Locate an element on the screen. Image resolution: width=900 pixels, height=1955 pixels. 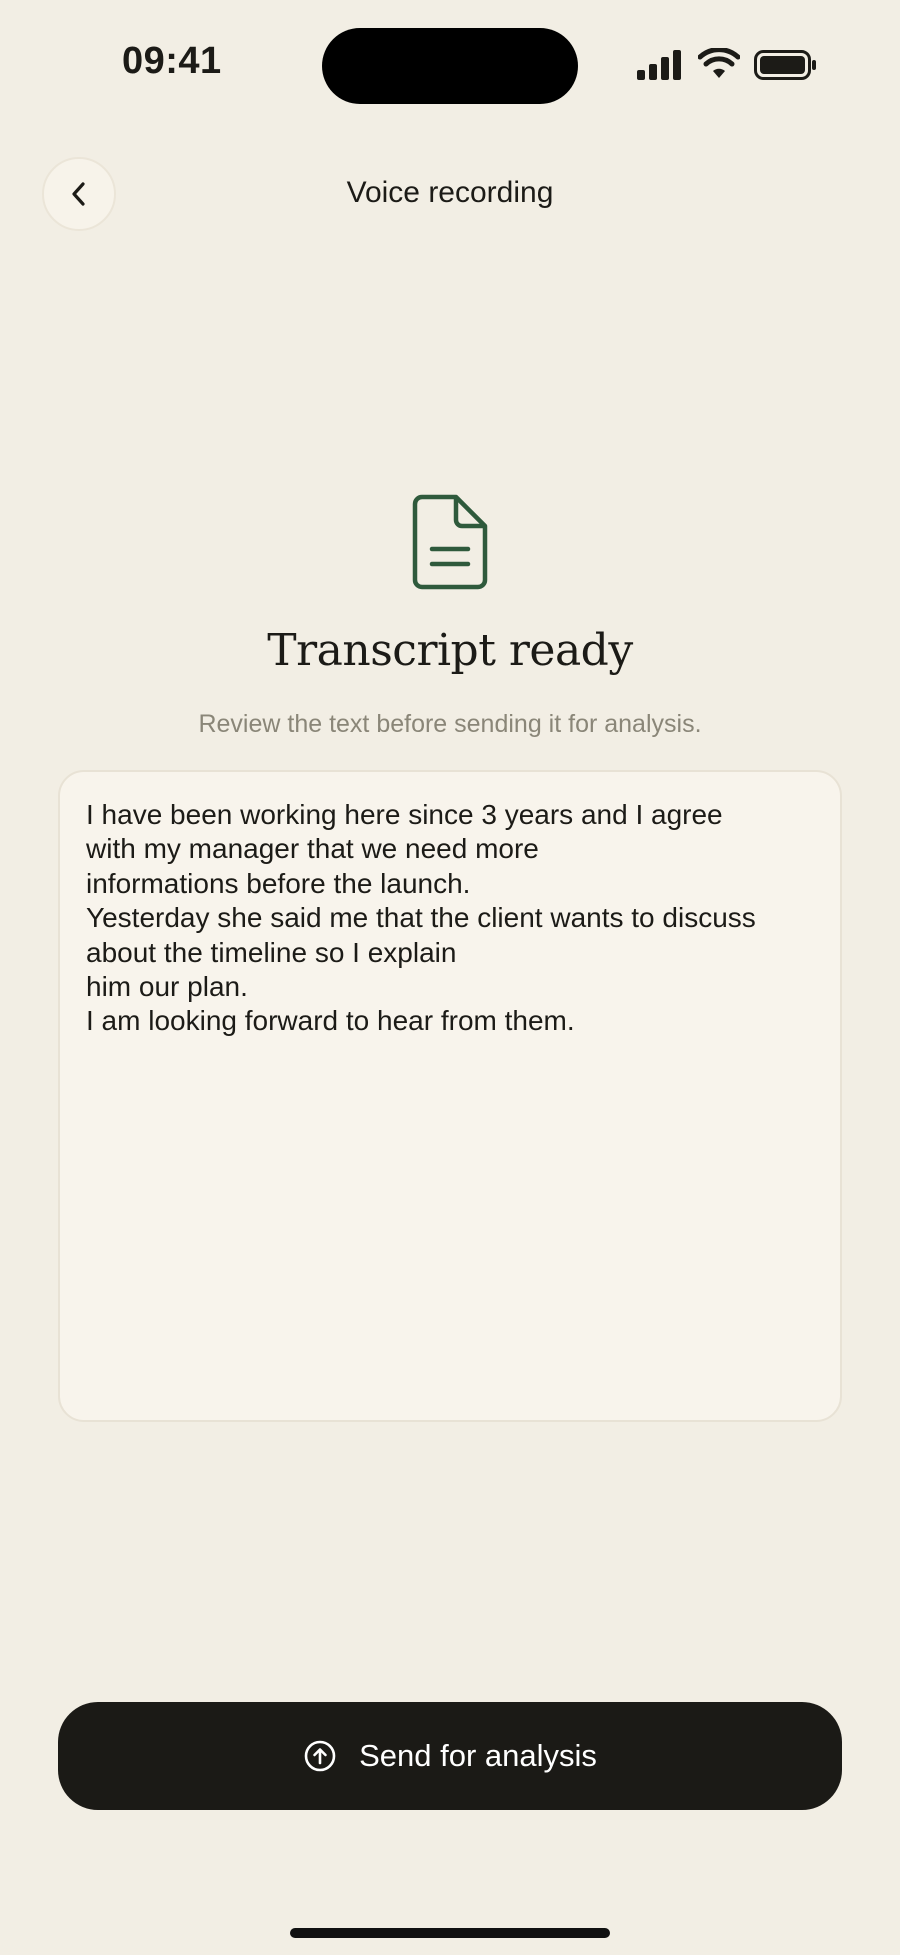
upload-circle-icon is located at coordinates (320, 1756).